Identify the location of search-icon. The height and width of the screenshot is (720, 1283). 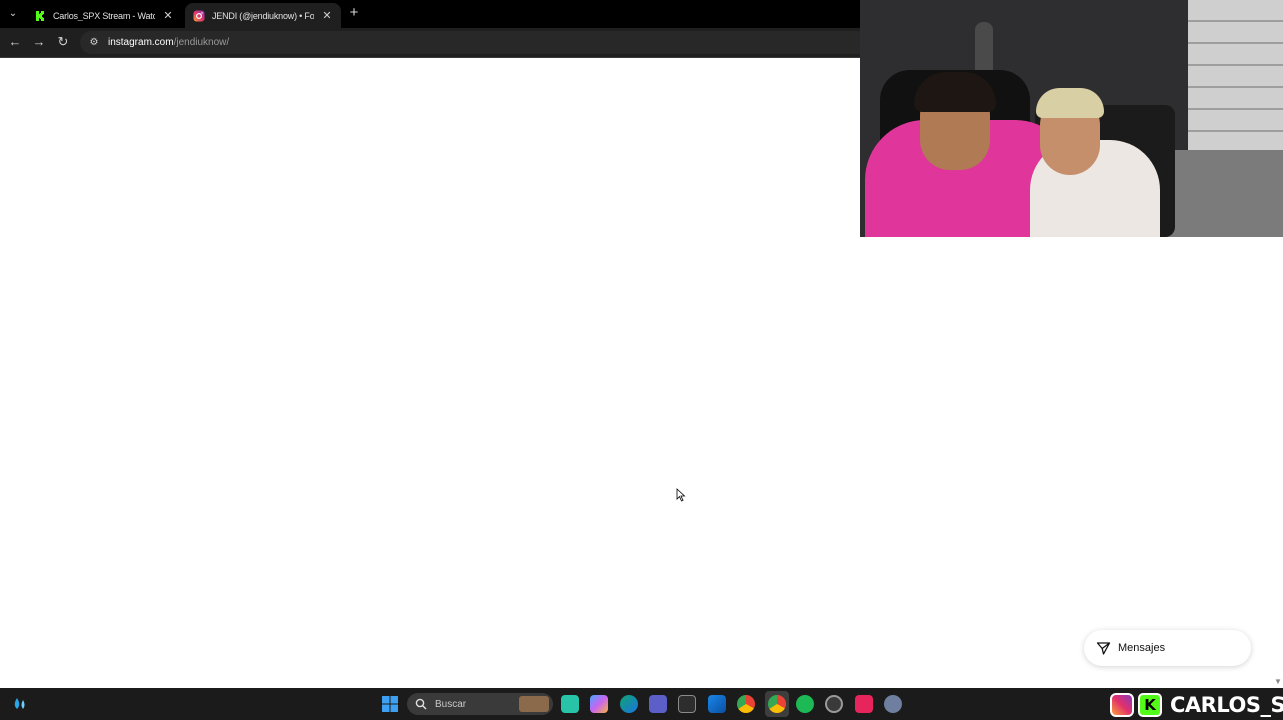
(421, 704).